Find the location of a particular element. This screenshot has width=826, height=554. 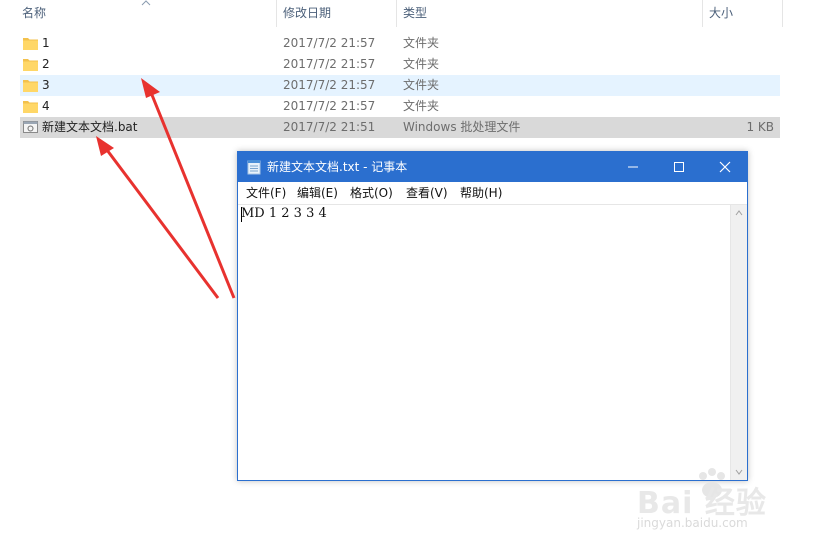

file-row-4: 4 2017/7/2 21:57 文件夹 is located at coordinates (400, 106).